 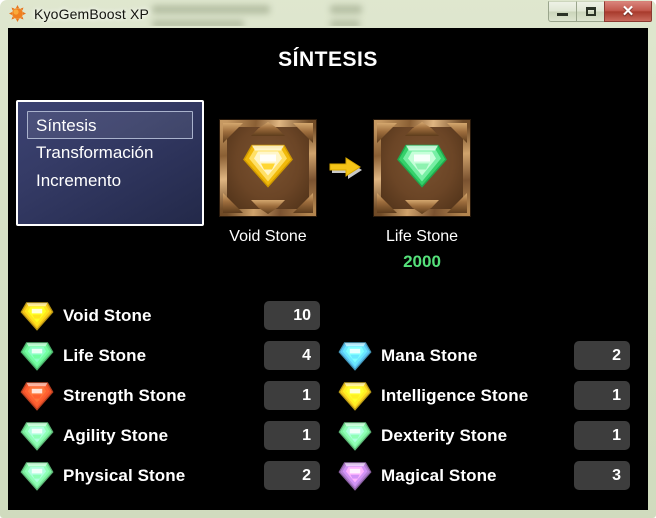 I want to click on page-title: SÍNTESIS, so click(x=328, y=59).